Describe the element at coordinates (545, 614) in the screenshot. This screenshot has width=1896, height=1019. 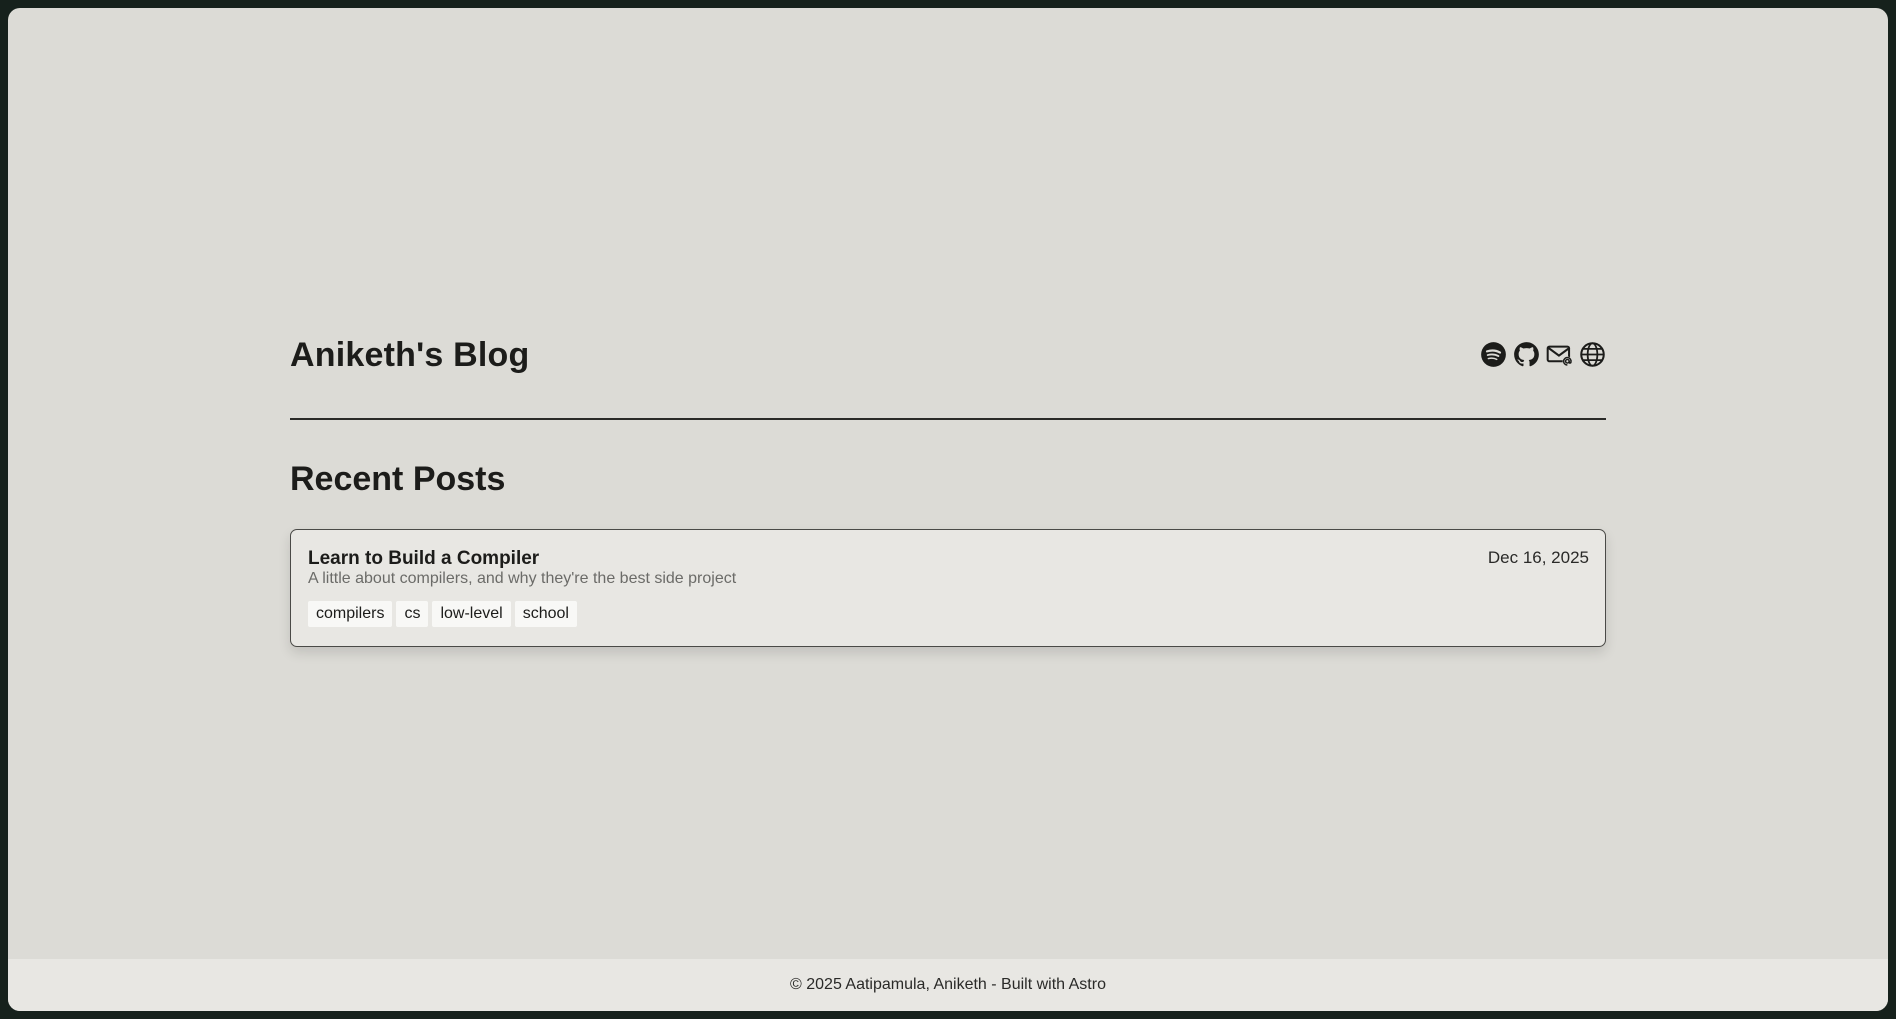
I see `tag-school: school` at that location.